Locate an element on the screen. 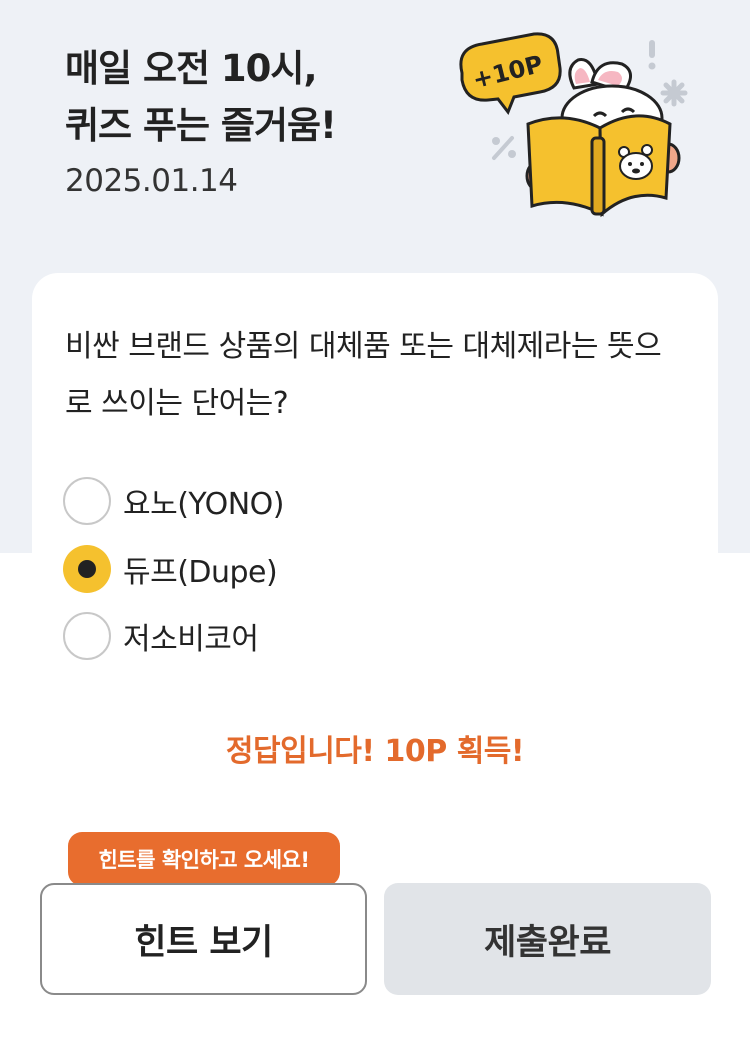  radio-dot-icon is located at coordinates (87, 569).